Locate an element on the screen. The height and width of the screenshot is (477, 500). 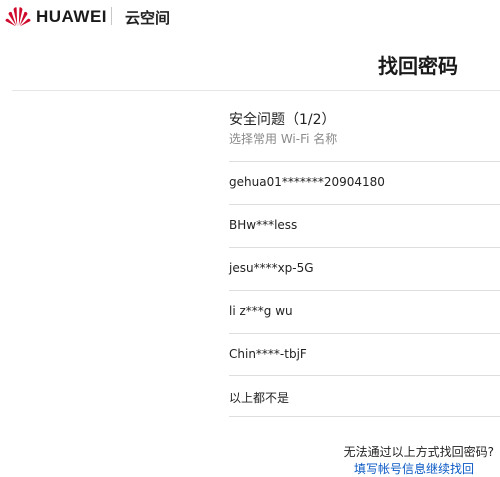
brand-name: HUAWEI is located at coordinates (71, 16).